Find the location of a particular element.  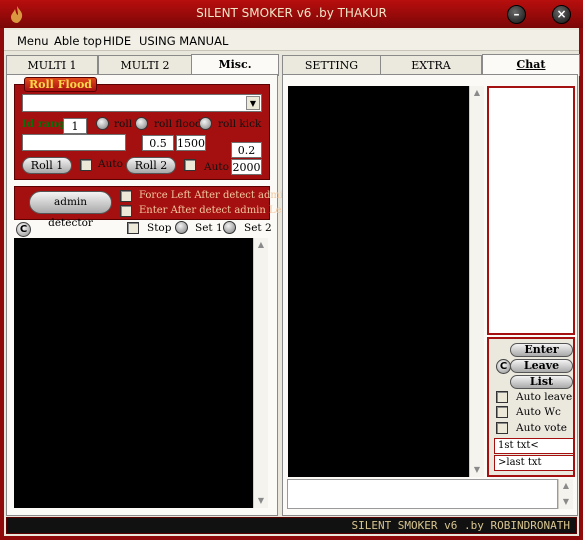

tab-multi-1: MULTI 1 is located at coordinates (52, 65).